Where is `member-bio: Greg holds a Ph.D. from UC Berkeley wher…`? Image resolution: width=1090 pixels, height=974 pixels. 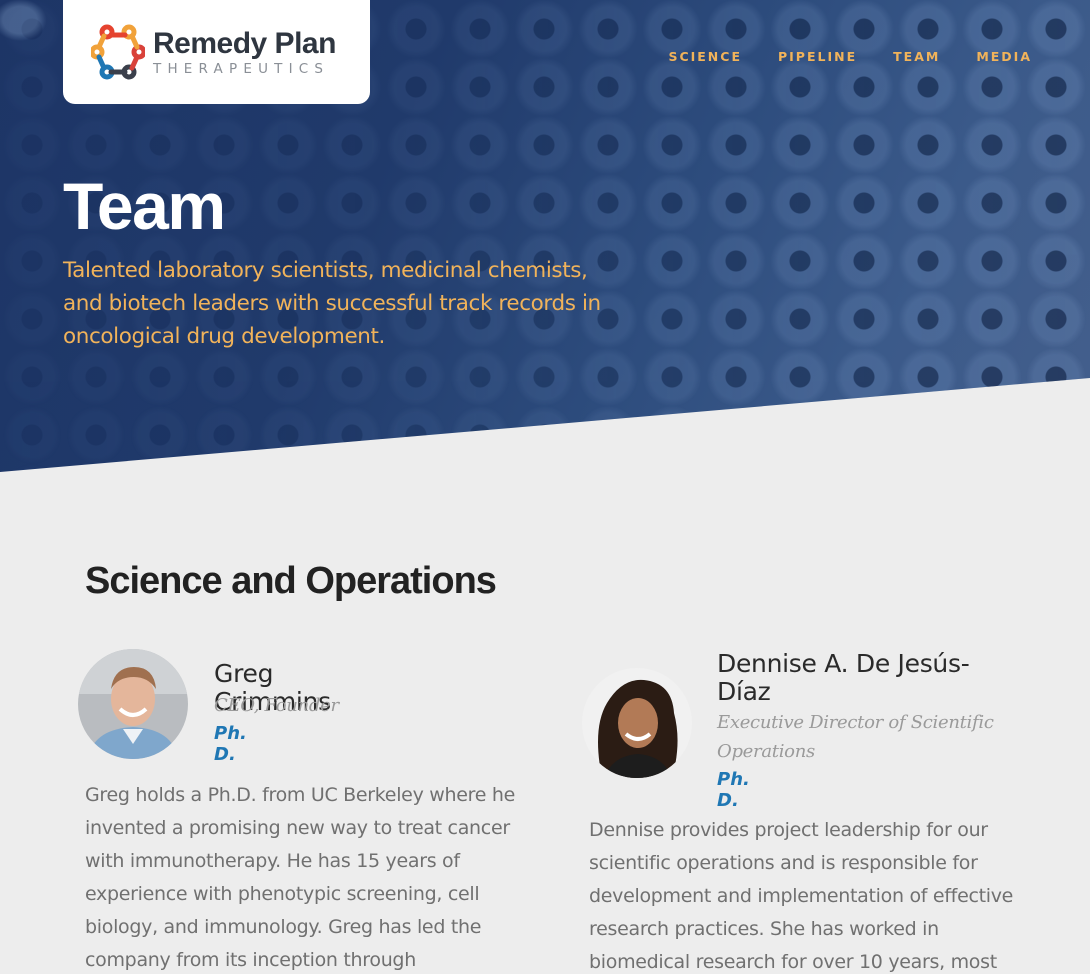
member-bio: Greg holds a Ph.D. from UC Berkeley wher… is located at coordinates (300, 877).